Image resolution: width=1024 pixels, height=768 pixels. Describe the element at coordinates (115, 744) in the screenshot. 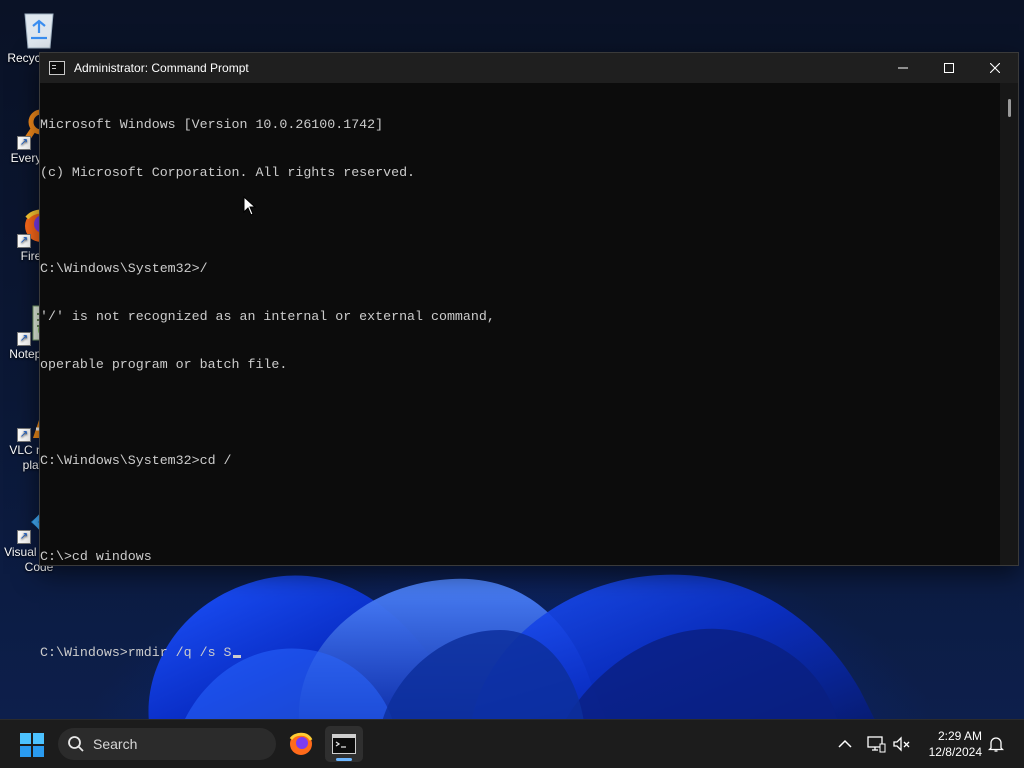

I see `search-label: Search` at that location.